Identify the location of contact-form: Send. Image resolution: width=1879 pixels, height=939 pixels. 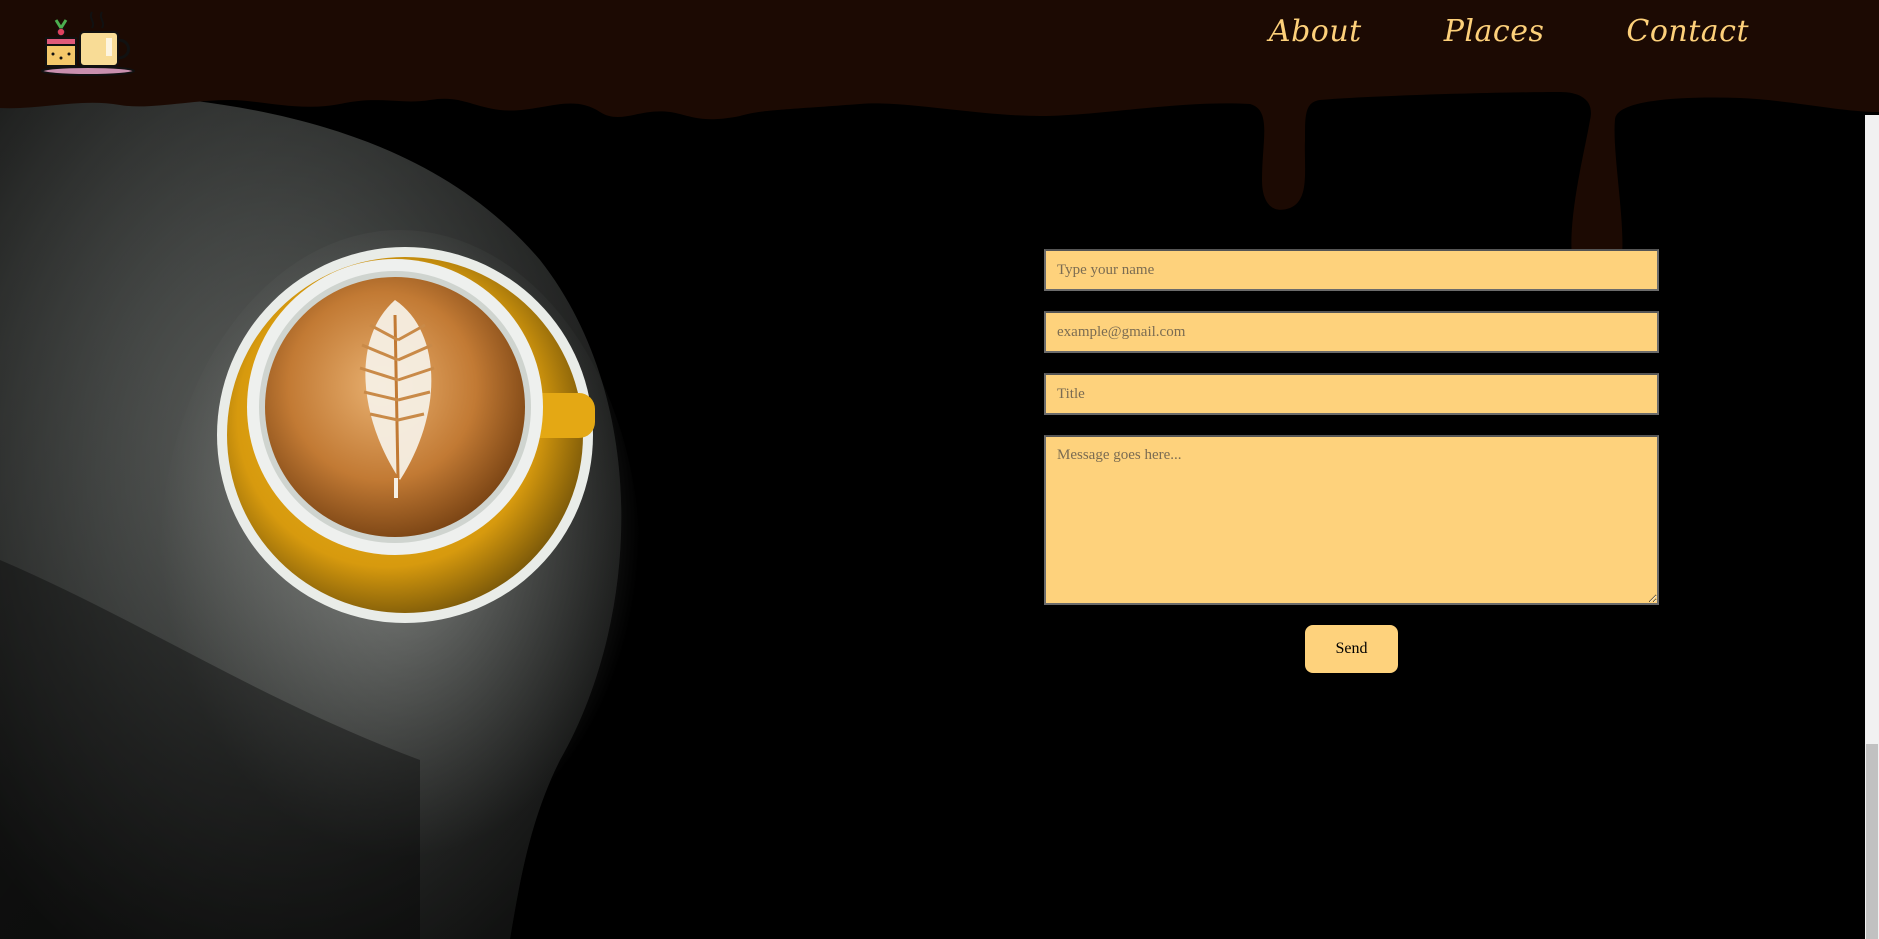
(1351, 461).